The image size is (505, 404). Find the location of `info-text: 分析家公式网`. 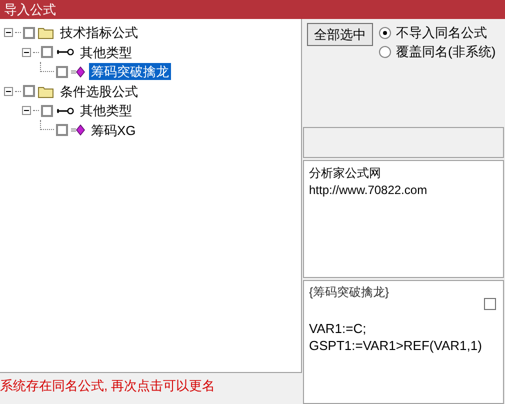

info-text: 分析家公式网 is located at coordinates (345, 173).